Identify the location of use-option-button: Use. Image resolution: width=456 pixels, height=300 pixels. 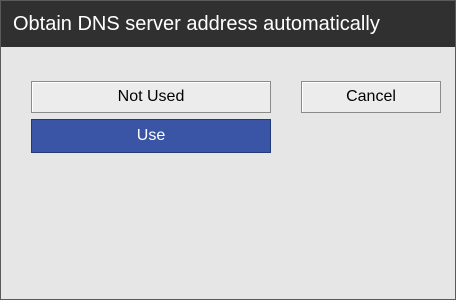
(151, 136).